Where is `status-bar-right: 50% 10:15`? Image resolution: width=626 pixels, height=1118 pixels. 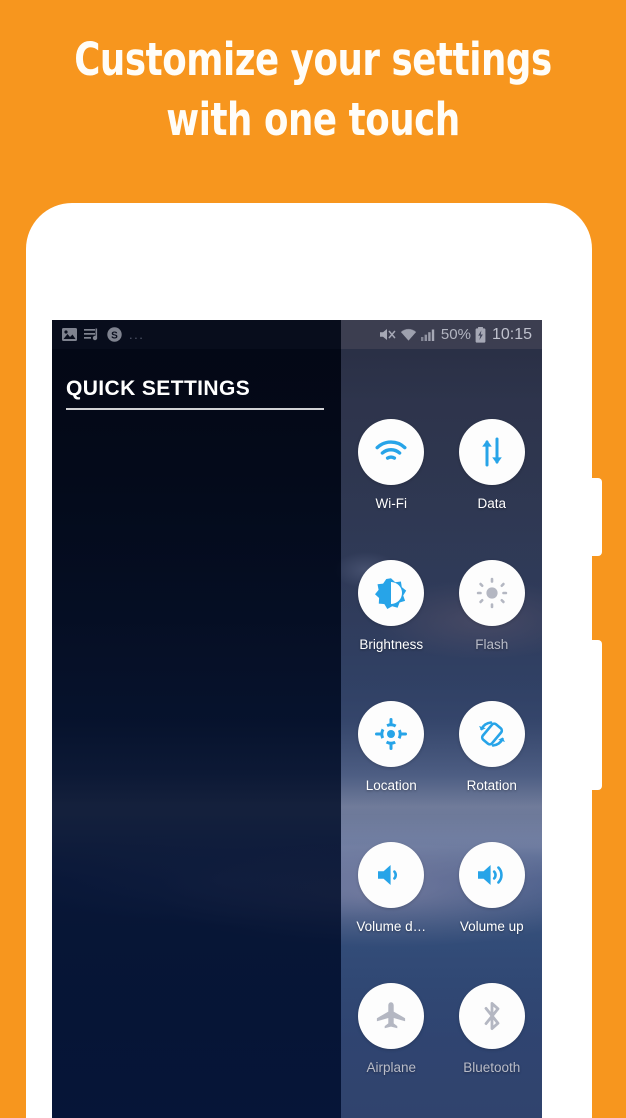
status-bar-right: 50% 10:15 is located at coordinates (441, 334).